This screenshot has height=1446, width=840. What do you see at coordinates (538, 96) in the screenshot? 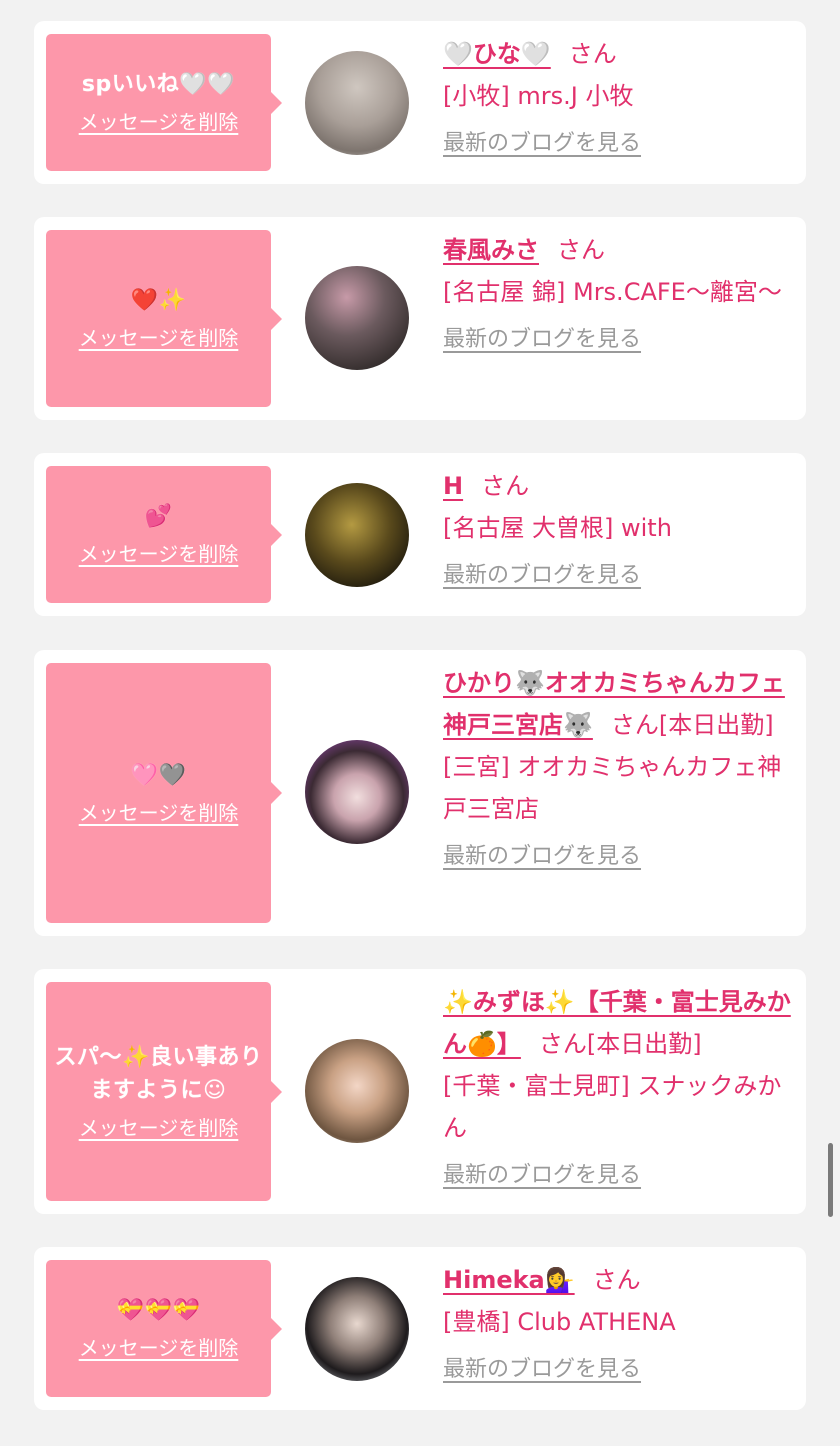
I see `shop-info: [小牧] mrs.J 小牧` at bounding box center [538, 96].